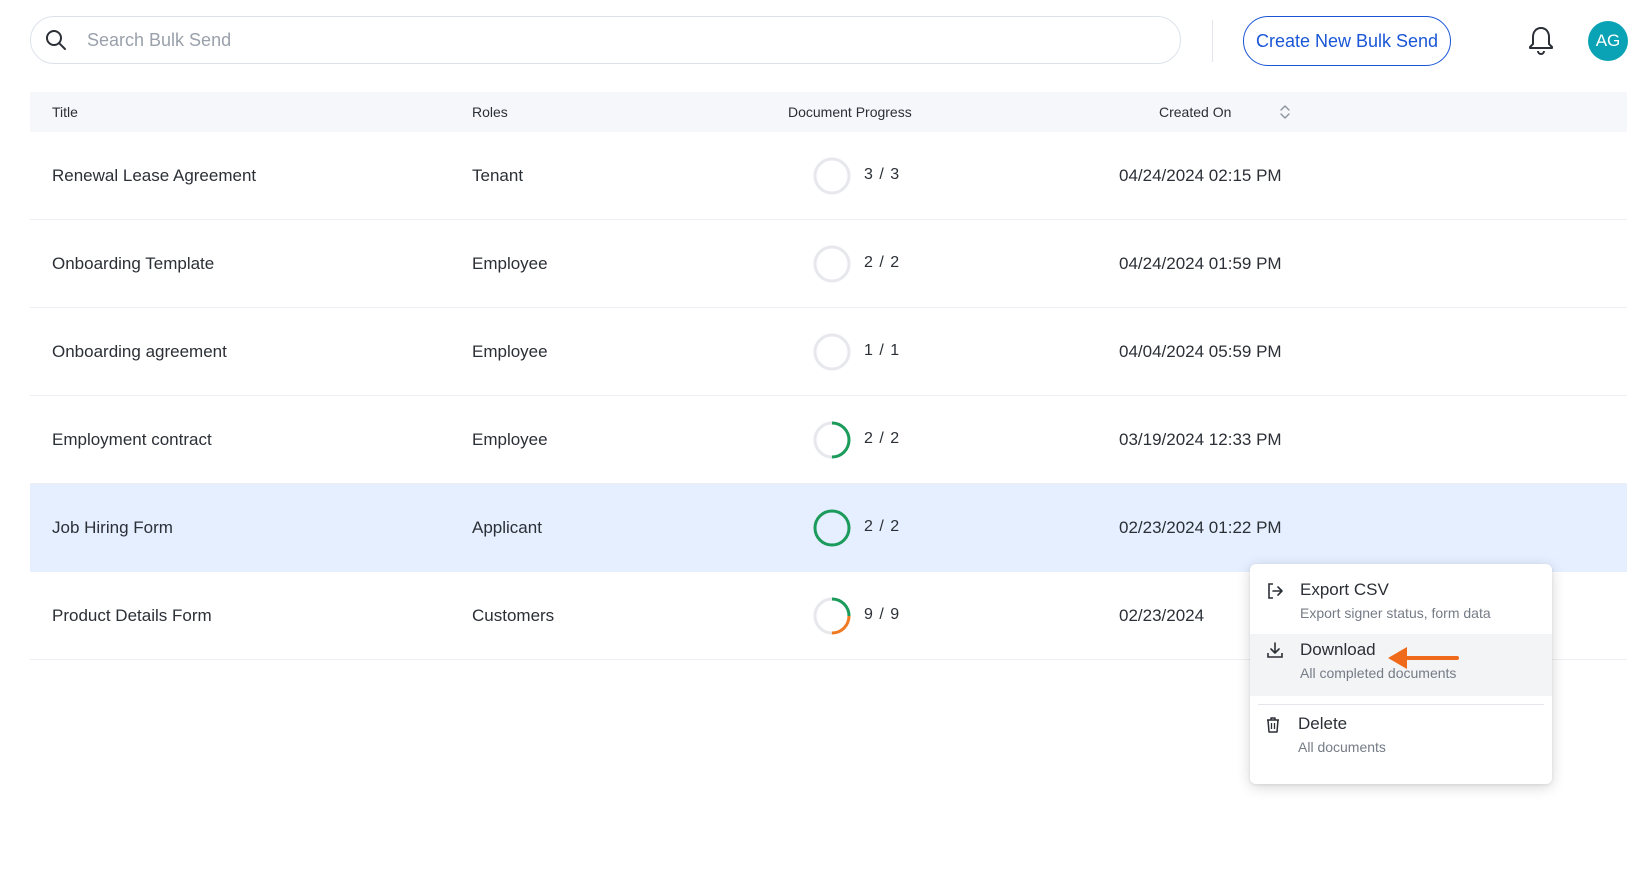 The width and height of the screenshot is (1649, 889). Describe the element at coordinates (1323, 723) in the screenshot. I see `menu-item-label: Delete` at that location.